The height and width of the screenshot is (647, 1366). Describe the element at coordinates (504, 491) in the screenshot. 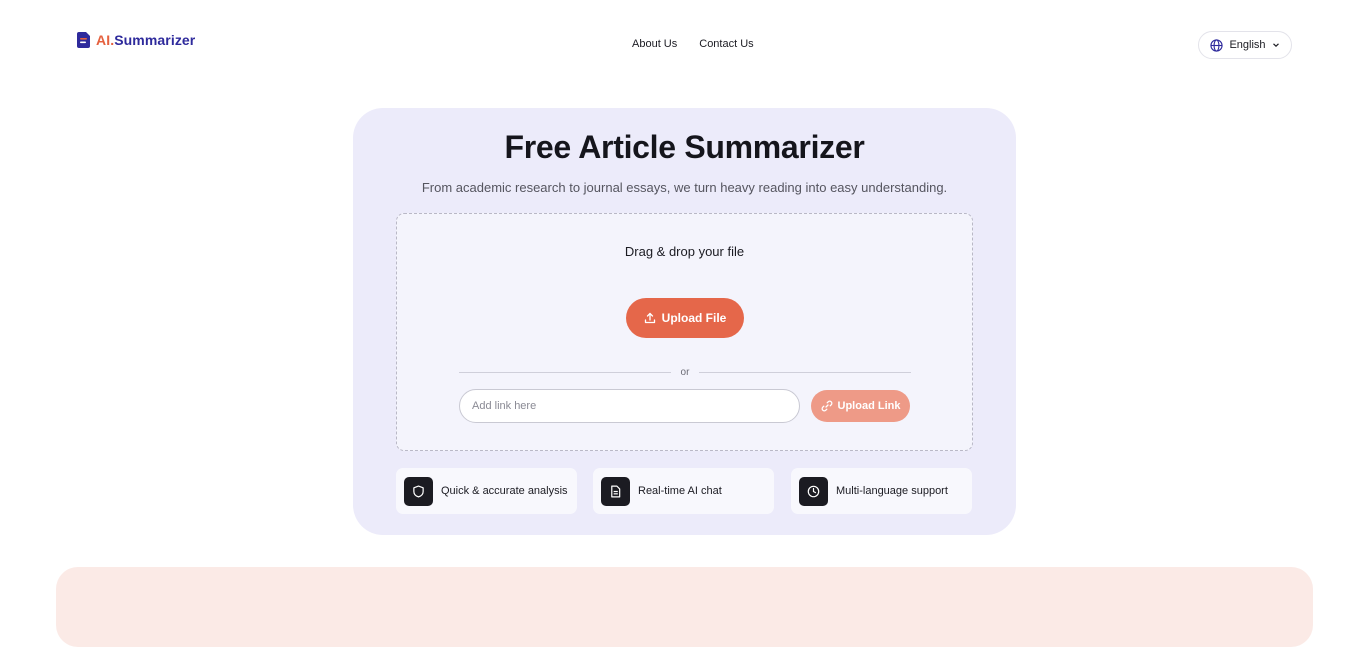

I see `feature-label: Quick & accurate analysis` at that location.